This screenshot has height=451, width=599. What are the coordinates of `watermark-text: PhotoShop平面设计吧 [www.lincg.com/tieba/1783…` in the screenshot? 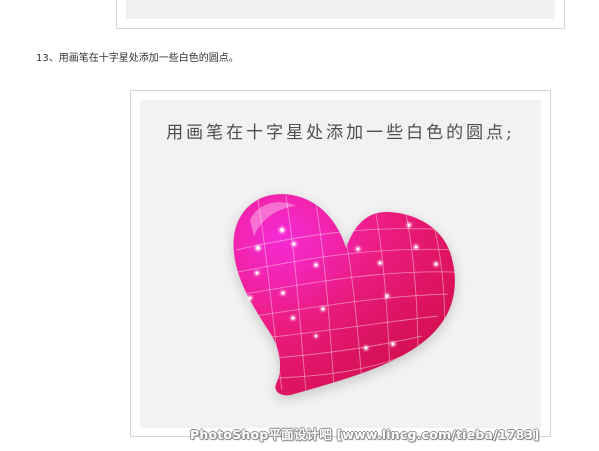 It's located at (365, 434).